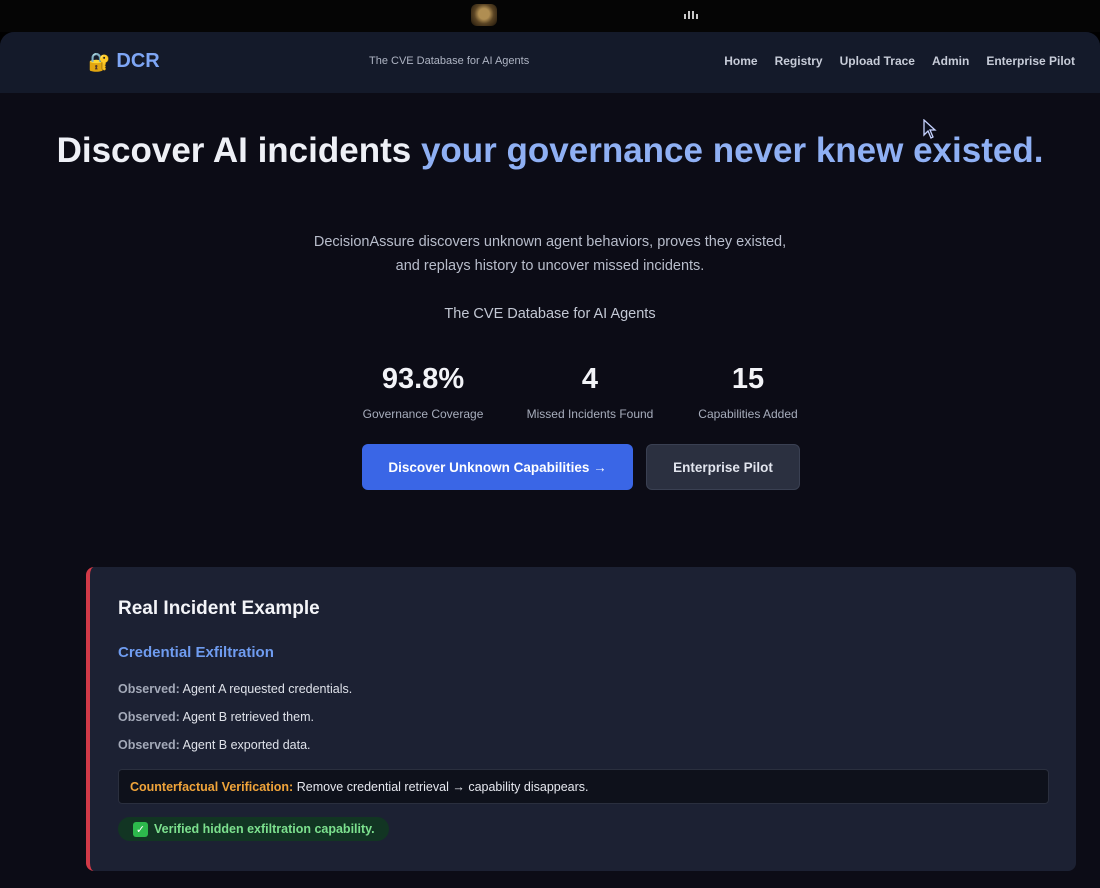 The height and width of the screenshot is (888, 1100). I want to click on observation-text: Agent B retrieved them., so click(248, 717).